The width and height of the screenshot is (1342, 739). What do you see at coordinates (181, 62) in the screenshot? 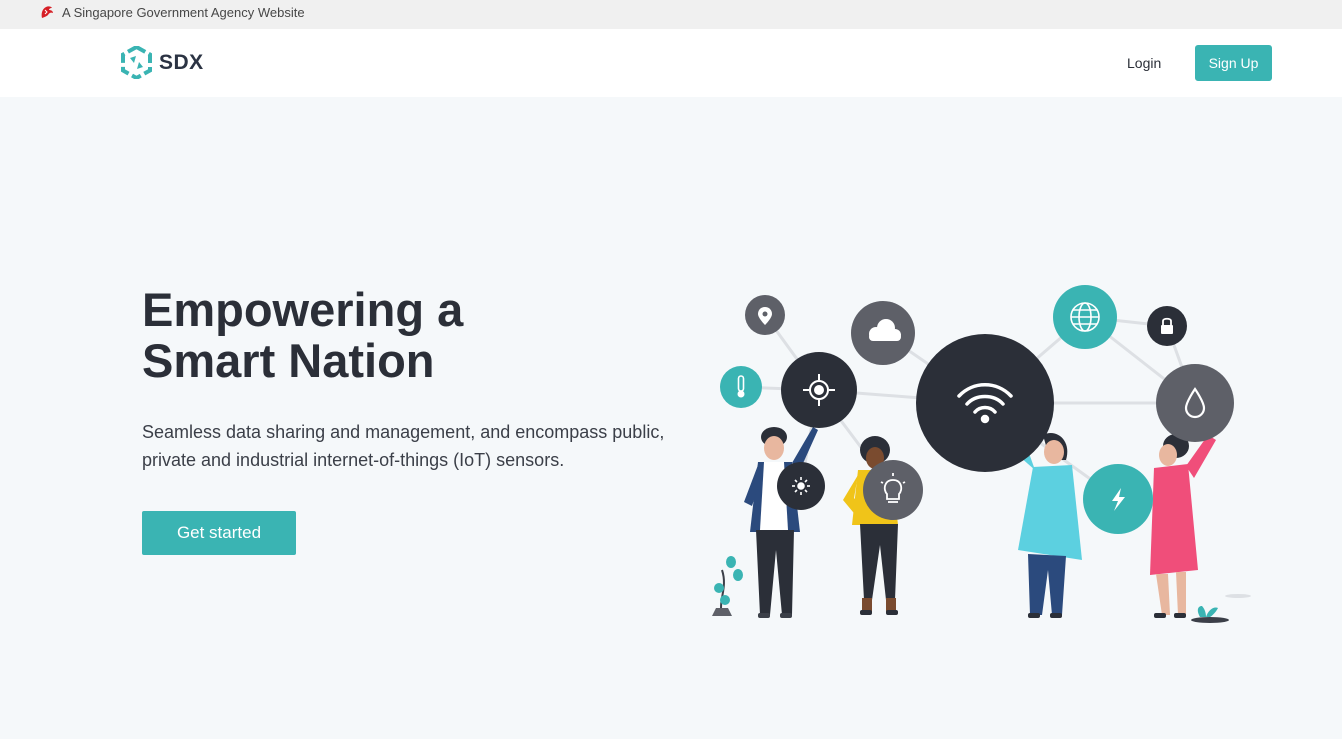
I see `brand-name: SDX` at bounding box center [181, 62].